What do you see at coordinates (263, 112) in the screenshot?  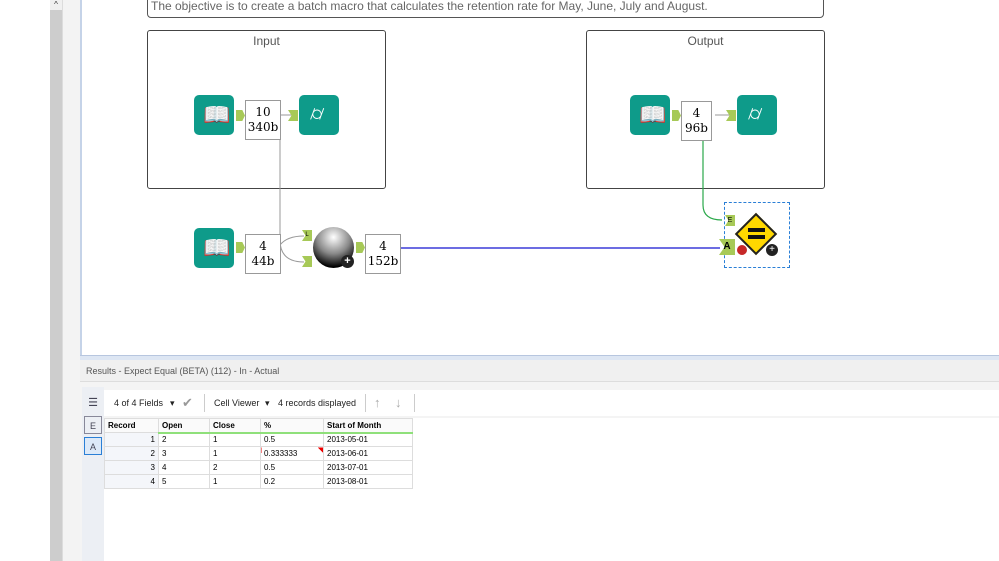 I see `record-count: 10` at bounding box center [263, 112].